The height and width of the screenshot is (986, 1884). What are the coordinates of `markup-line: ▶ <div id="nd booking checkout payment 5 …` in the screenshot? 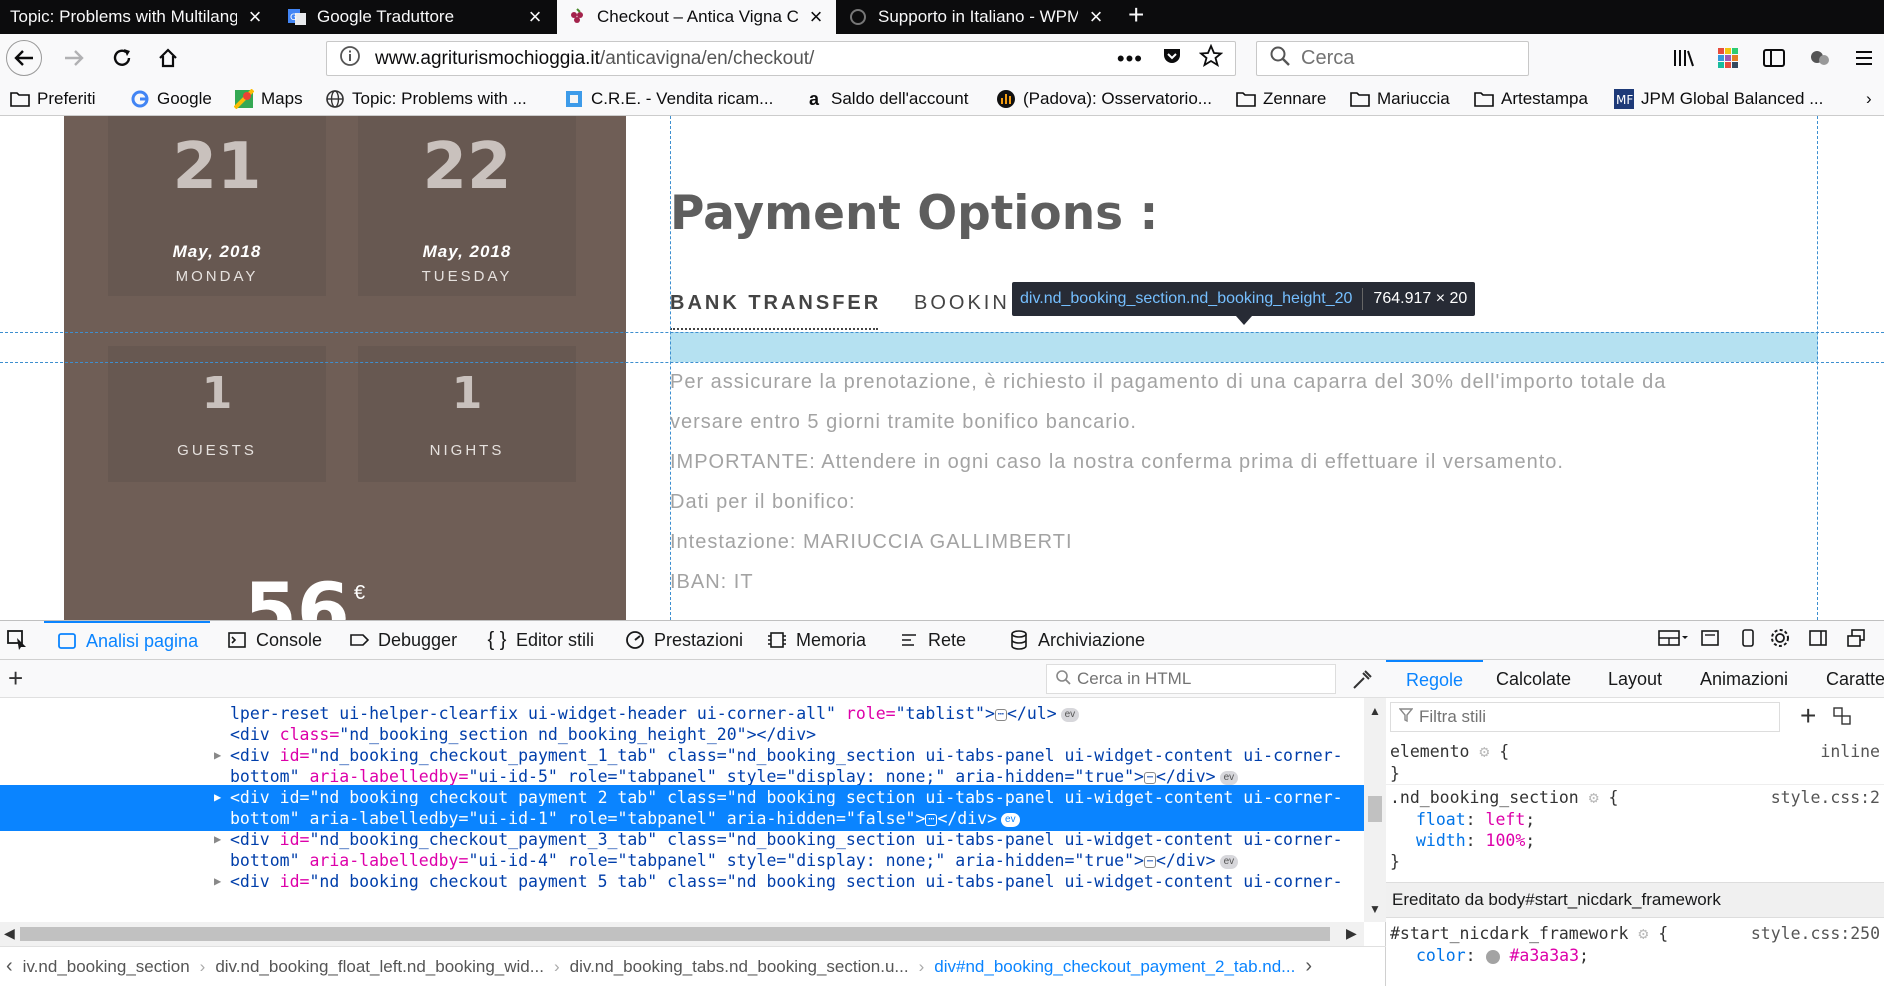 It's located at (682, 881).